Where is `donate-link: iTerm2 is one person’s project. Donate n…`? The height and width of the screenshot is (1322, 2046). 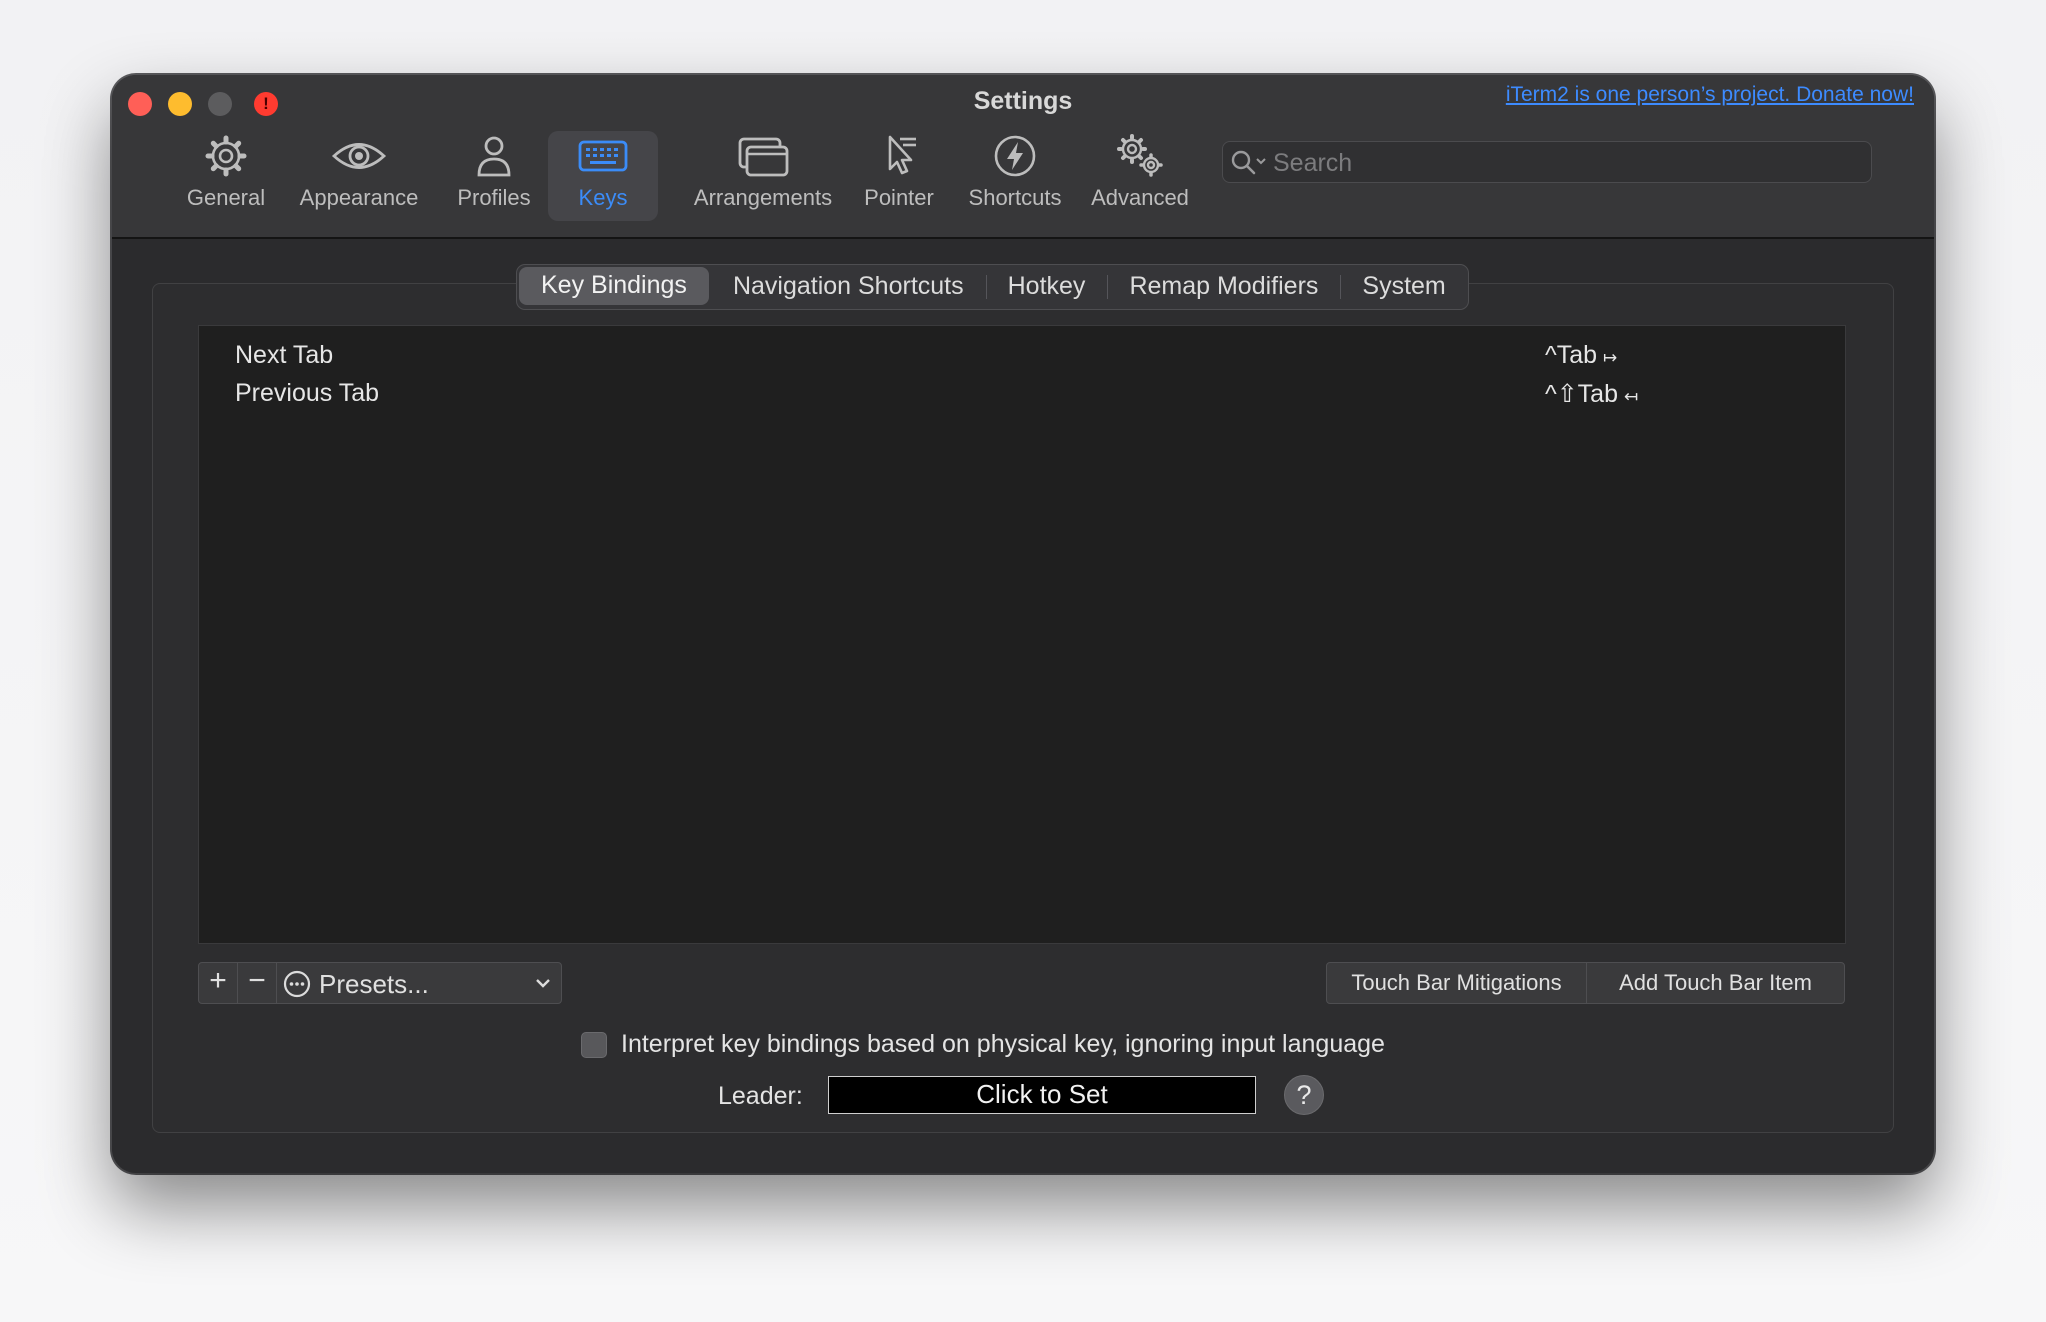
donate-link: iTerm2 is one person’s project. Donate n… is located at coordinates (1710, 95).